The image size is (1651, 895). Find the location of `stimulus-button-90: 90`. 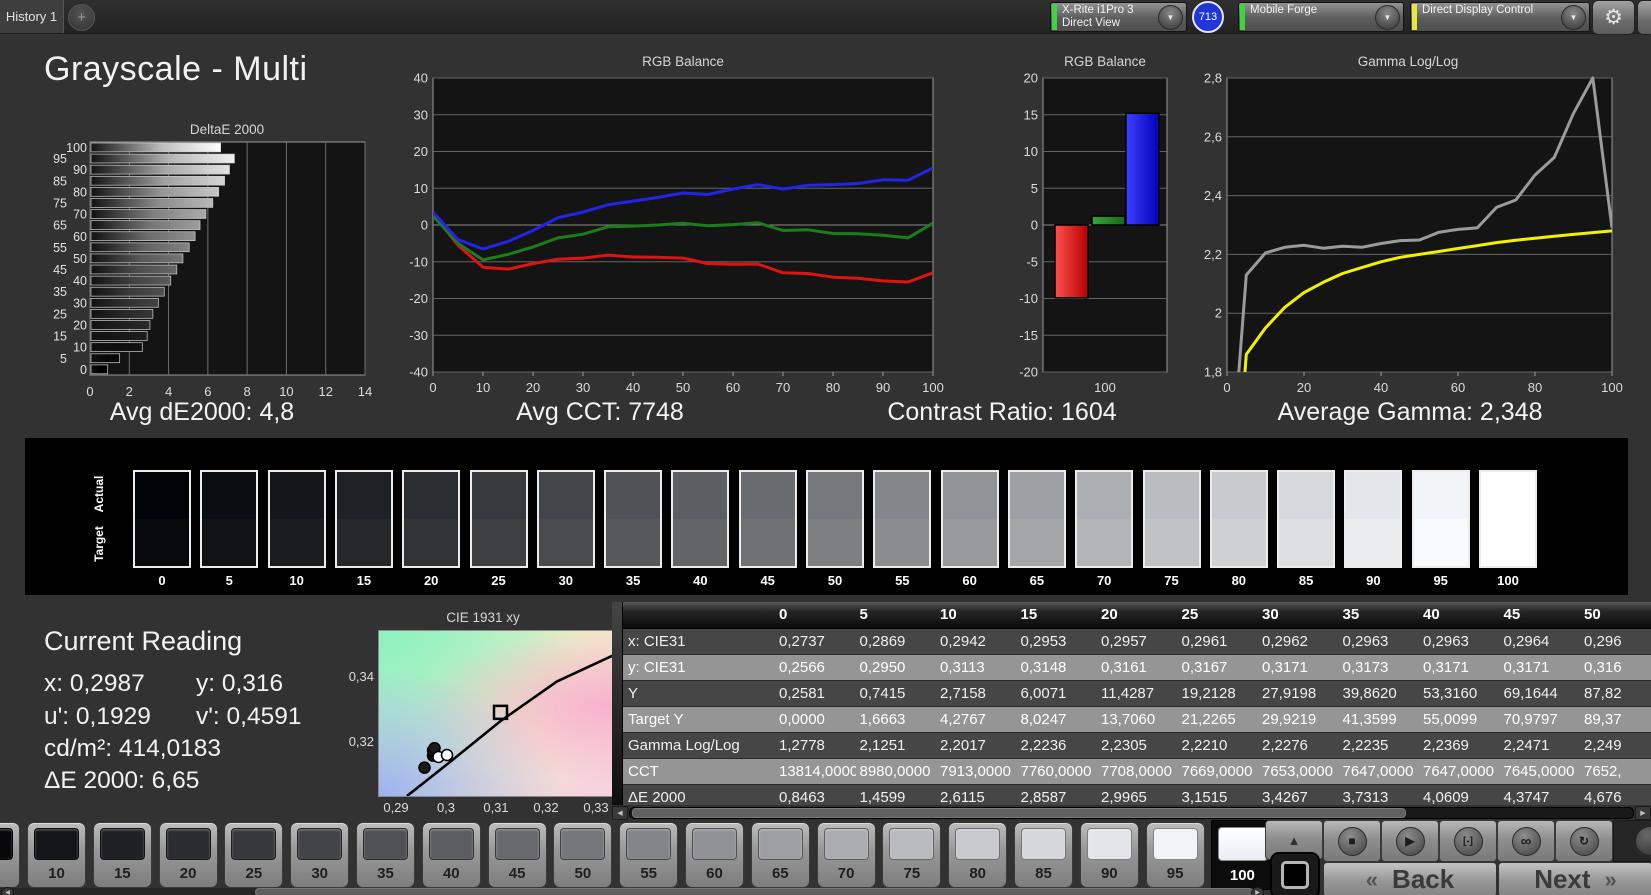

stimulus-button-90: 90 is located at coordinates (1109, 855).